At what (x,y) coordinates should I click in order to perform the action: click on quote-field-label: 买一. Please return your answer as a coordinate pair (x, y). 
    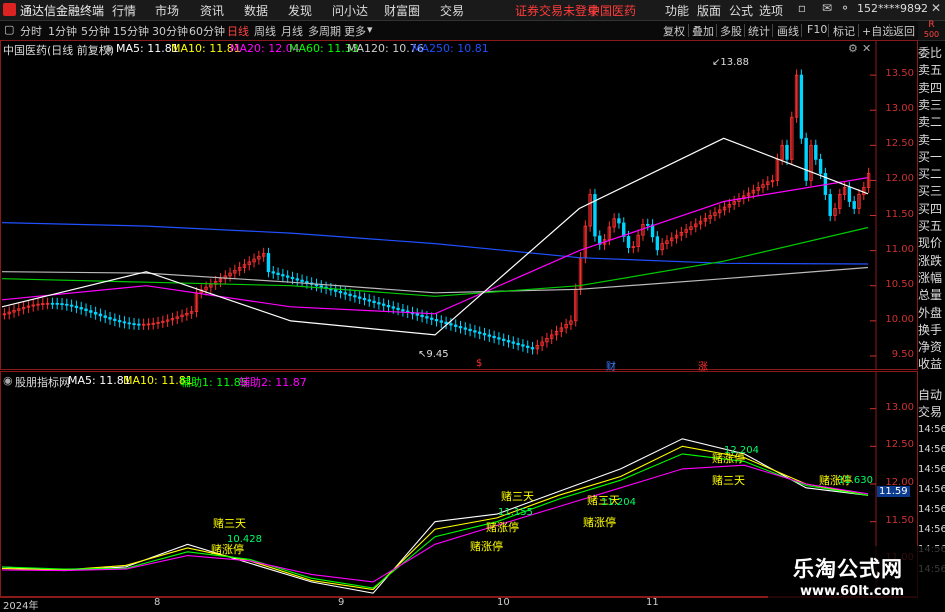
    Looking at the image, I should click on (931, 156).